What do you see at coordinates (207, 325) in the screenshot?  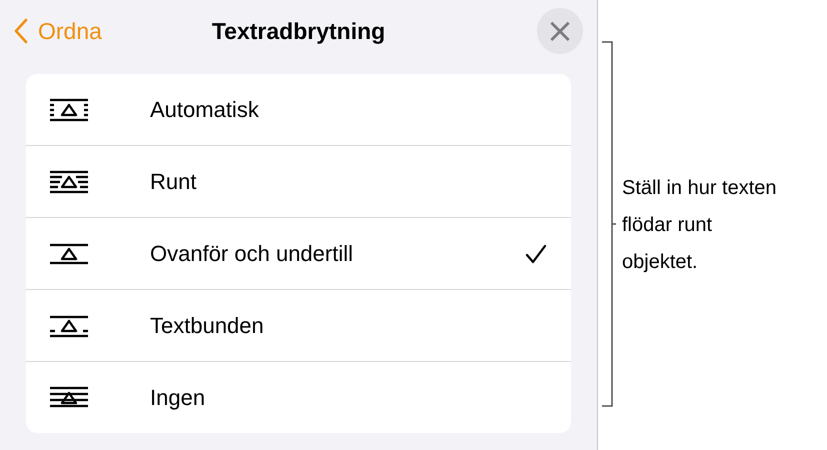 I see `option-label: Textbunden` at bounding box center [207, 325].